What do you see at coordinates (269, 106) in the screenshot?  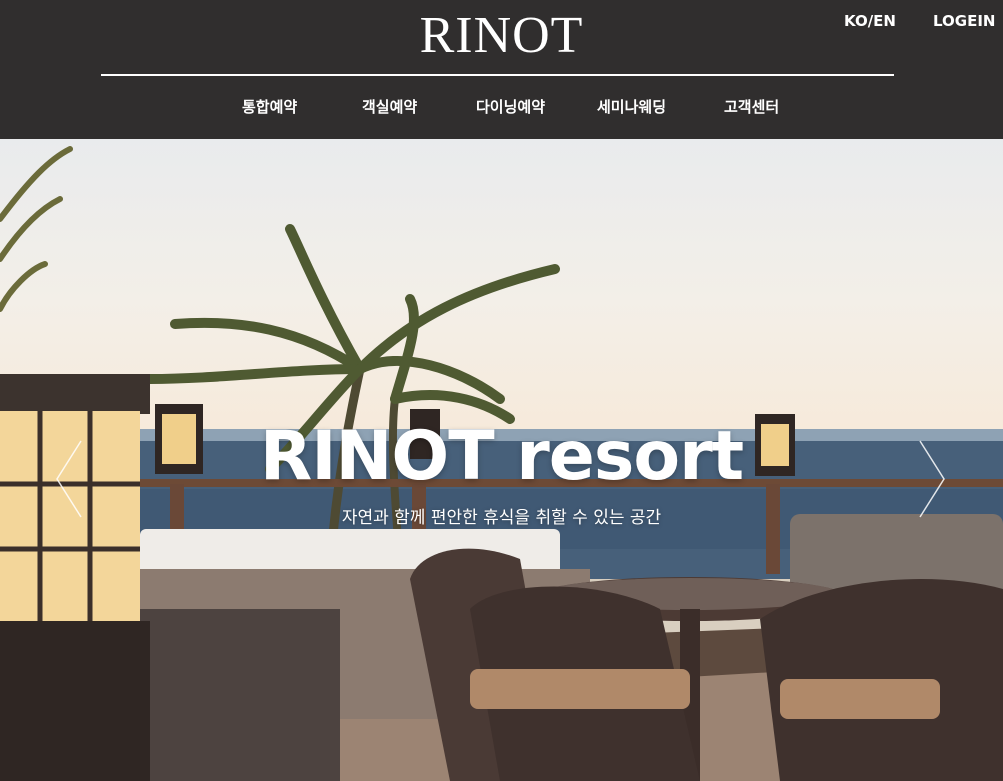 I see `nav-item-integrated-reservation: 통합예약` at bounding box center [269, 106].